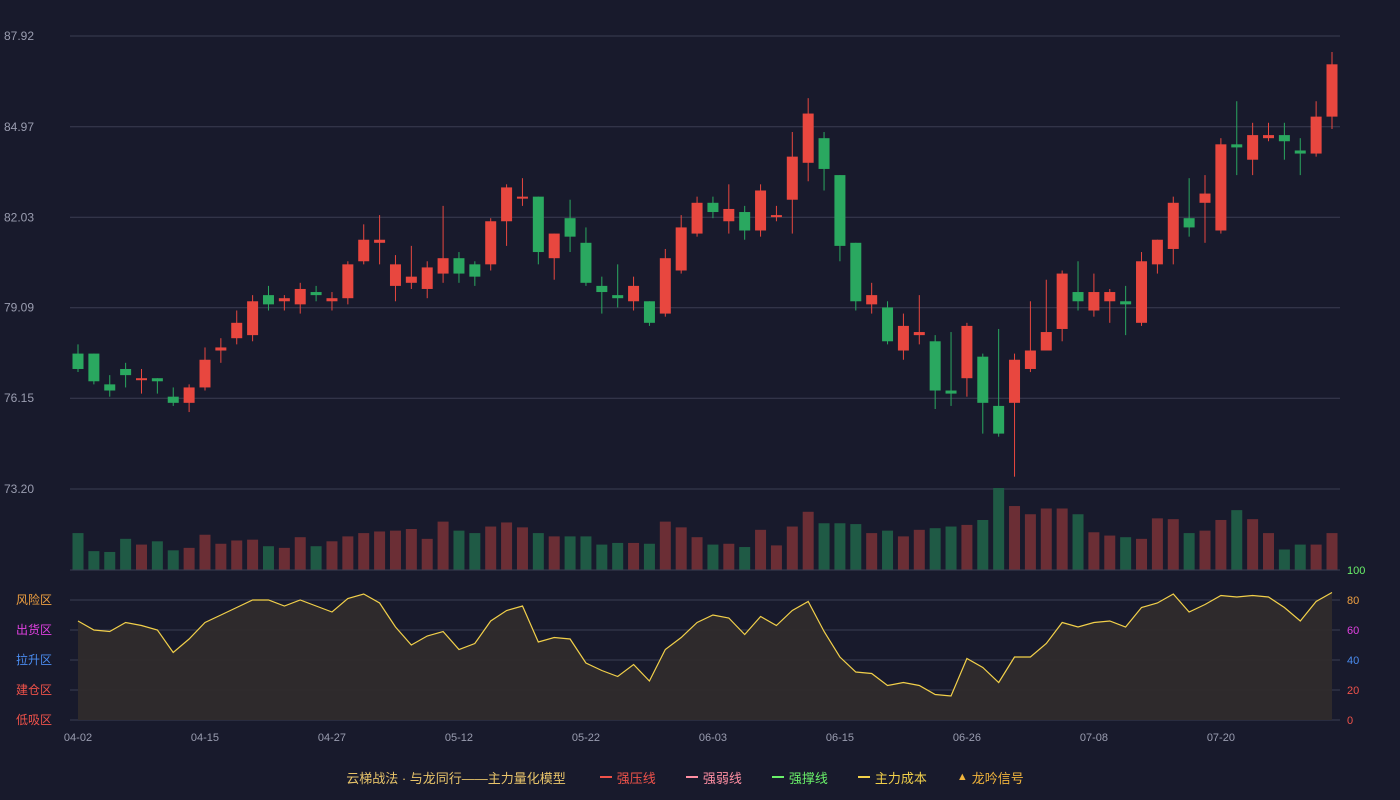  I want to click on price-y-axis: 73.20 76.15 79.09 82.03 84.97 87.92, so click(19, 262).